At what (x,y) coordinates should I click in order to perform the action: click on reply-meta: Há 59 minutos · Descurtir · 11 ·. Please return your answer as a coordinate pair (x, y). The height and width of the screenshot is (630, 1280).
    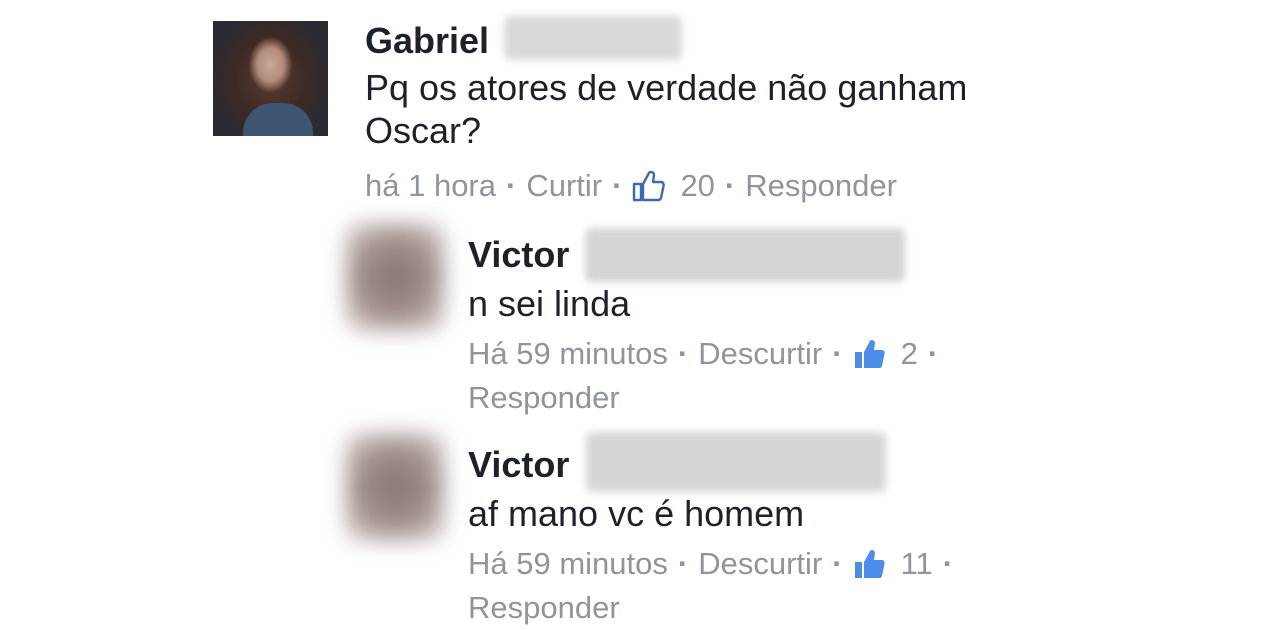
    Looking at the image, I should click on (715, 564).